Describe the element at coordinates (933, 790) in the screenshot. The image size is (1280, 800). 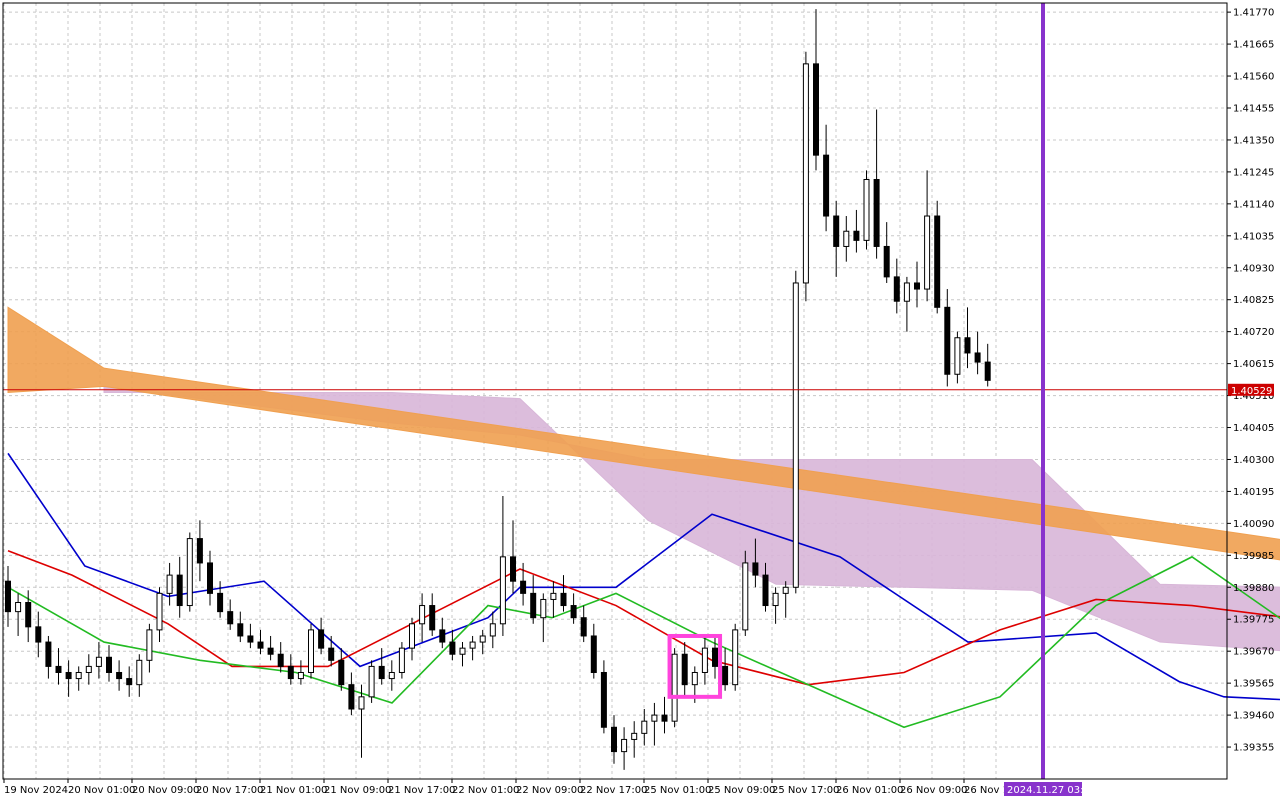
I see `x-tick-label: 26 Nov 09:00` at that location.